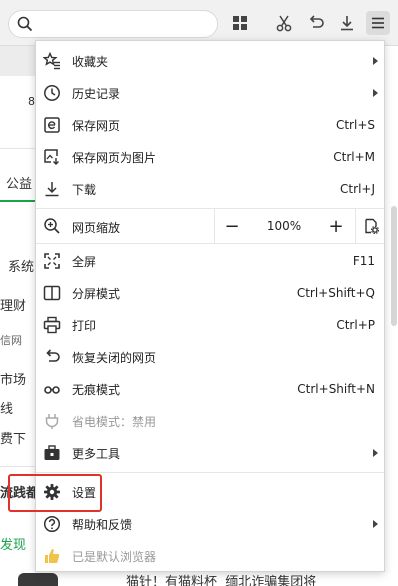 This screenshot has height=586, width=398. I want to click on toolbox-icon, so click(52, 453).